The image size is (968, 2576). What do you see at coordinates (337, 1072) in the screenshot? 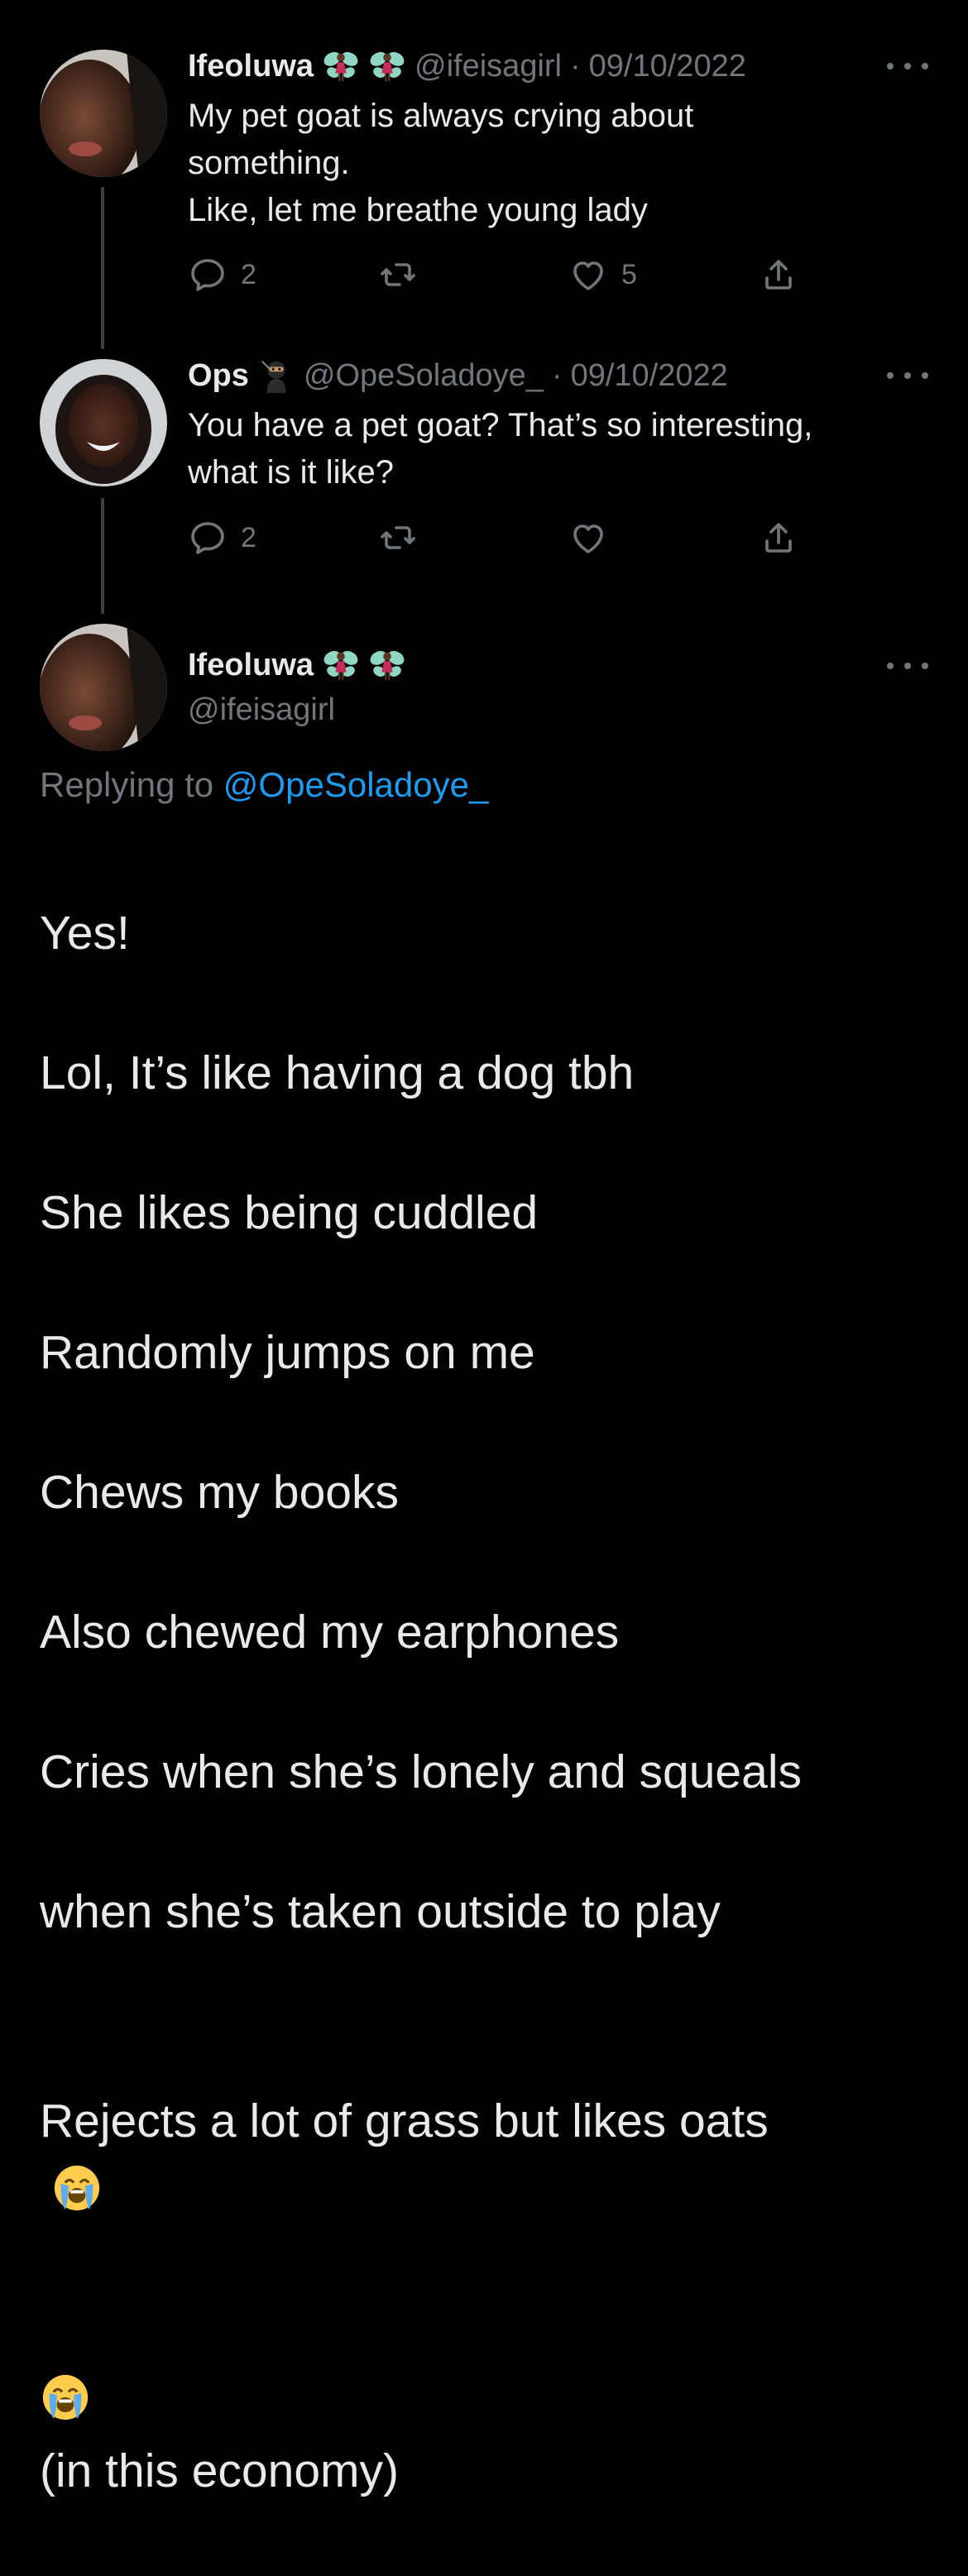
I see `tweet-line: Lol, It’s like having a dog tbh` at bounding box center [337, 1072].